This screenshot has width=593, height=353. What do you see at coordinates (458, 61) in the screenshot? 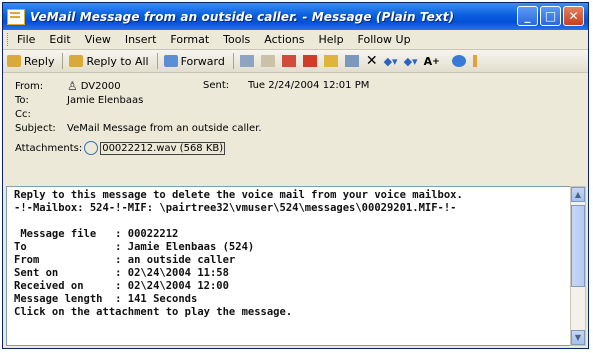
I see `help-icon` at bounding box center [458, 61].